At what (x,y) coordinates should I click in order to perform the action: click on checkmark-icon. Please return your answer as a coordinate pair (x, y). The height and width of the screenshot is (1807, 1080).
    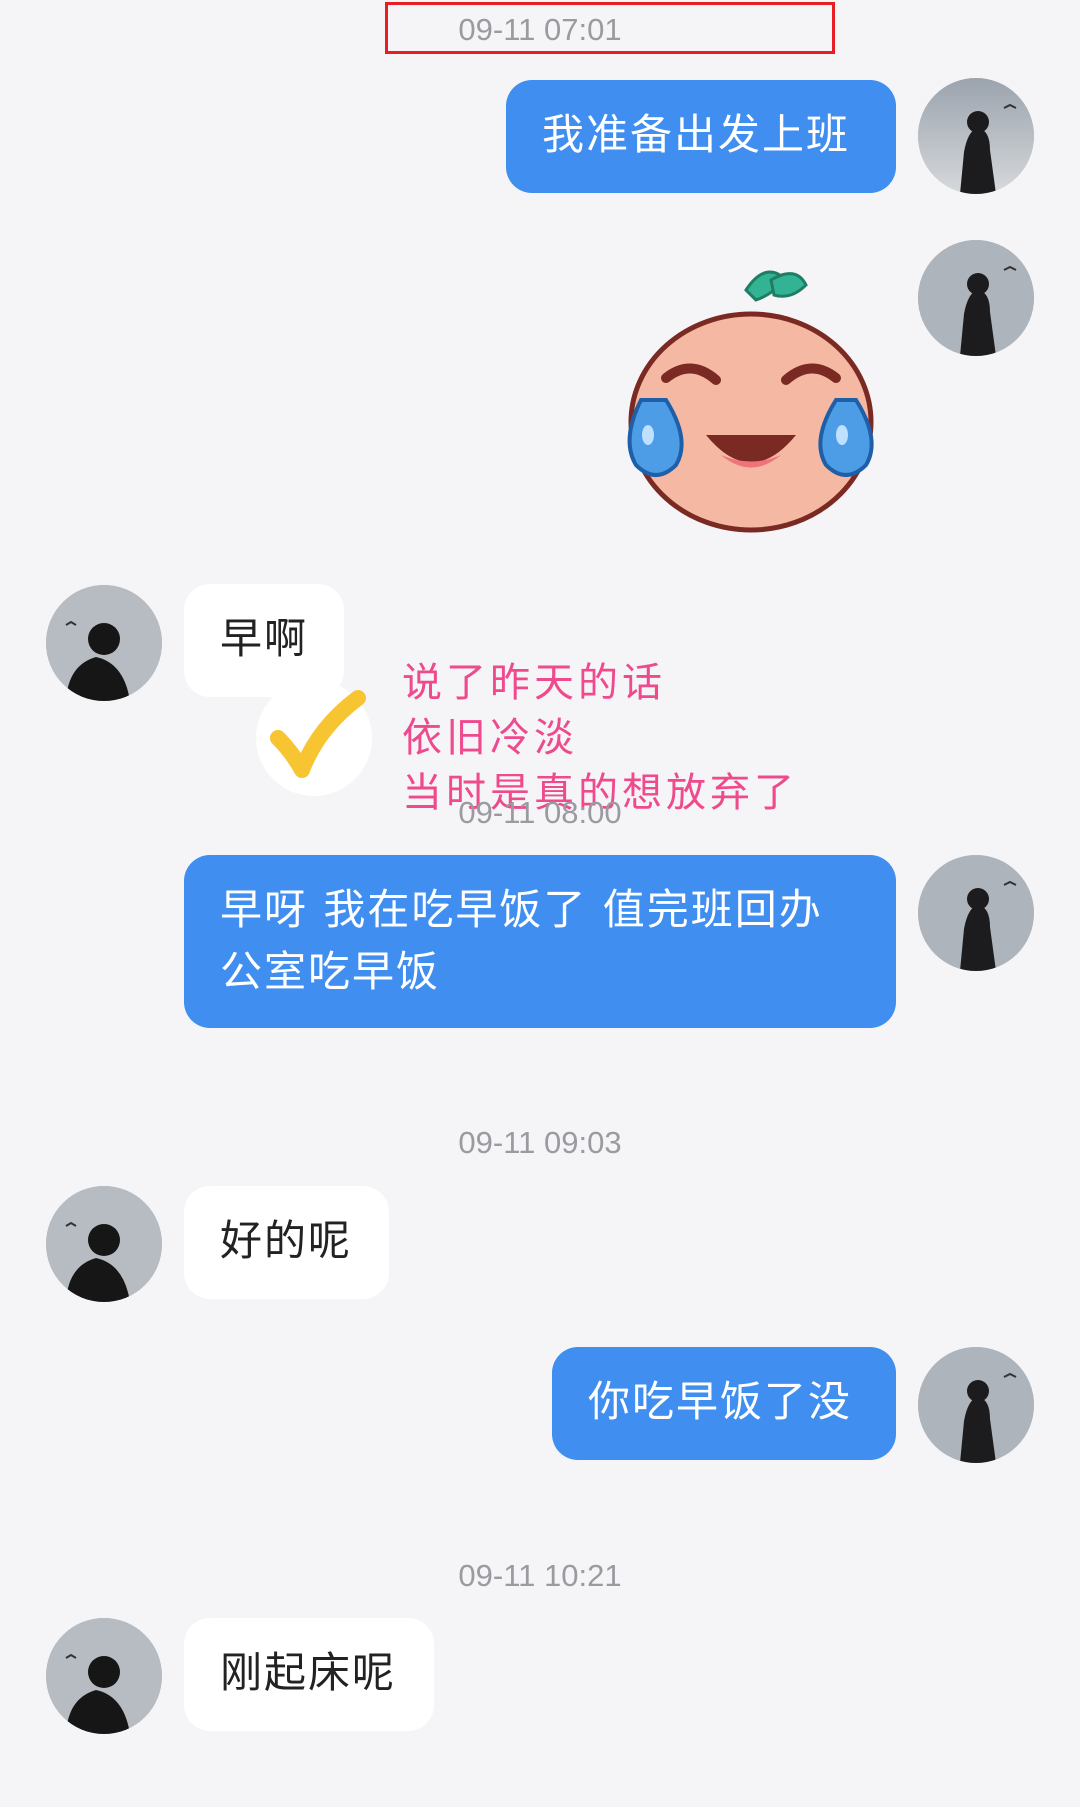
    Looking at the image, I should click on (314, 738).